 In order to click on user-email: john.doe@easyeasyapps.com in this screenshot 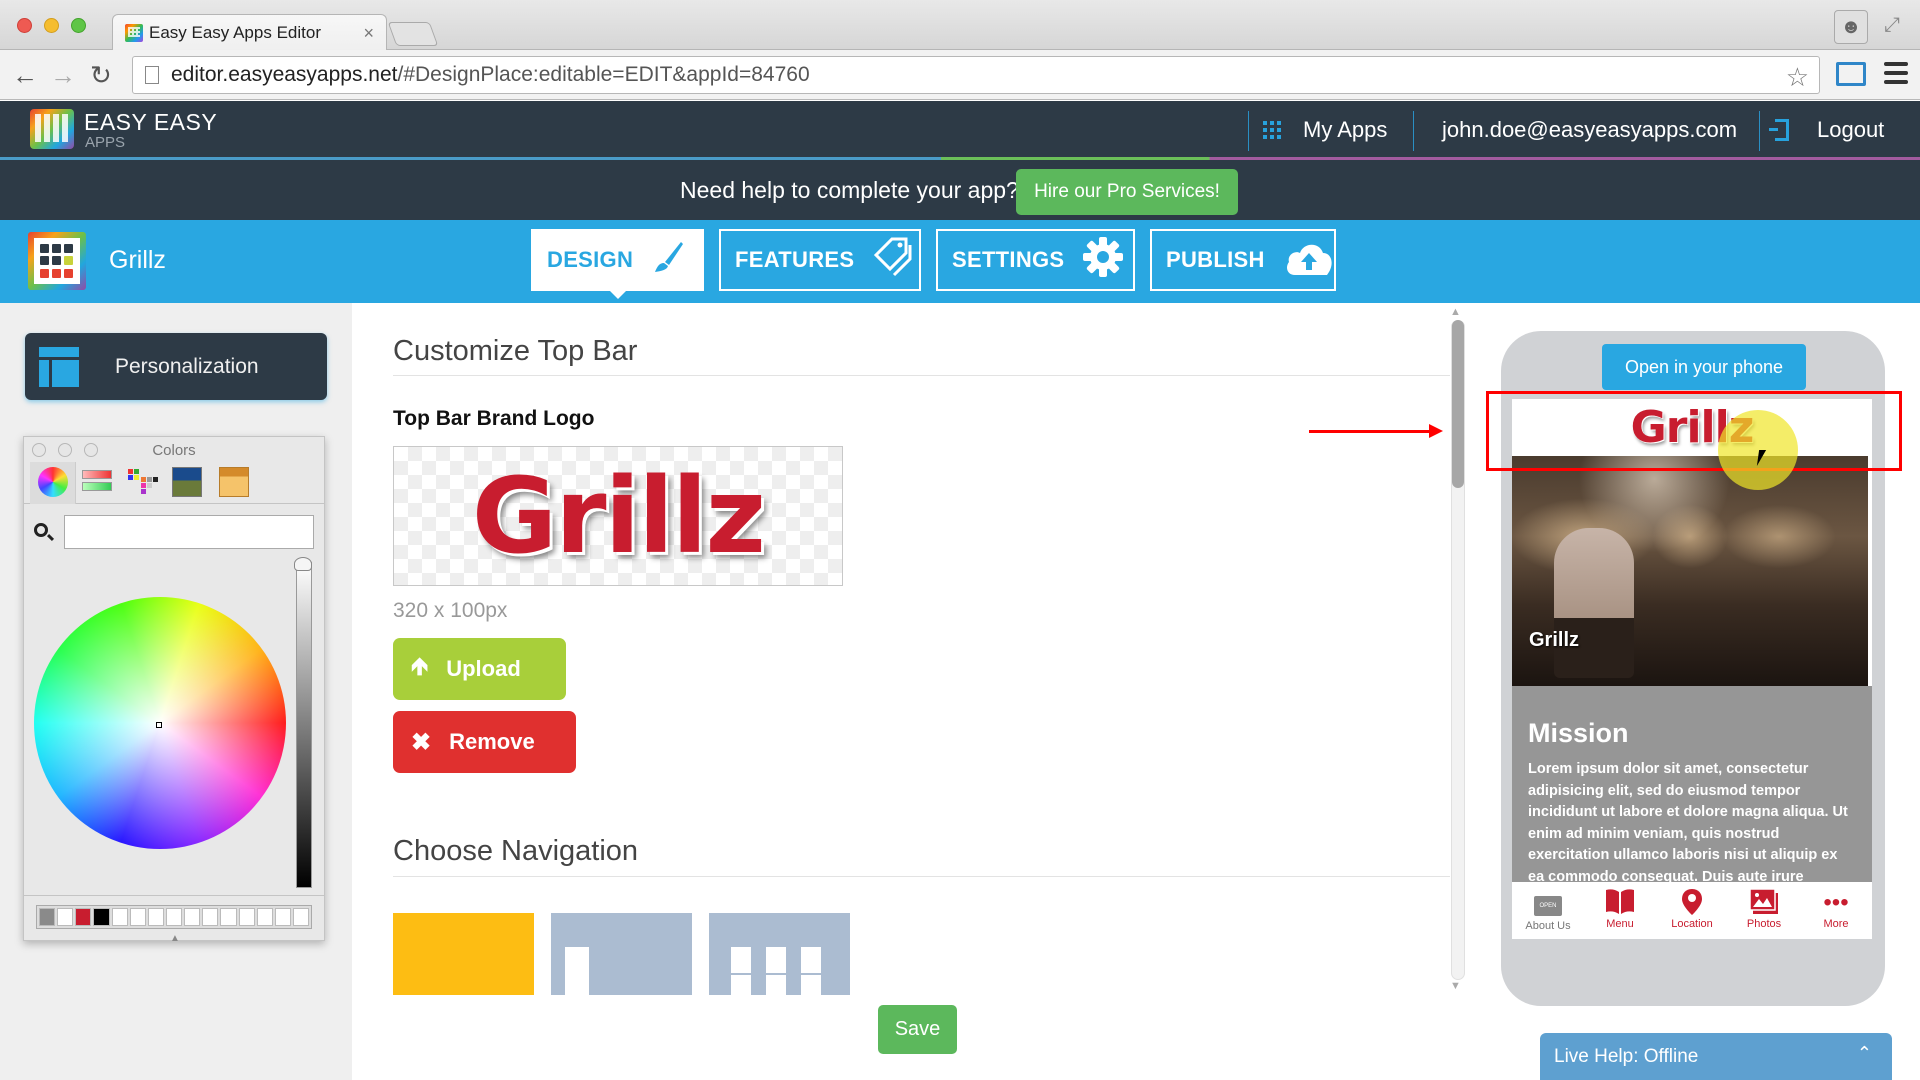, I will do `click(1589, 130)`.